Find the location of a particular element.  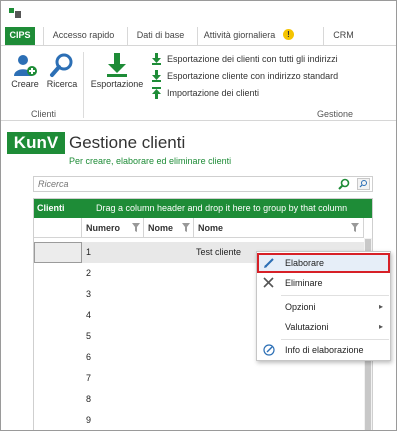

search-label: Ricerca is located at coordinates (62, 84).